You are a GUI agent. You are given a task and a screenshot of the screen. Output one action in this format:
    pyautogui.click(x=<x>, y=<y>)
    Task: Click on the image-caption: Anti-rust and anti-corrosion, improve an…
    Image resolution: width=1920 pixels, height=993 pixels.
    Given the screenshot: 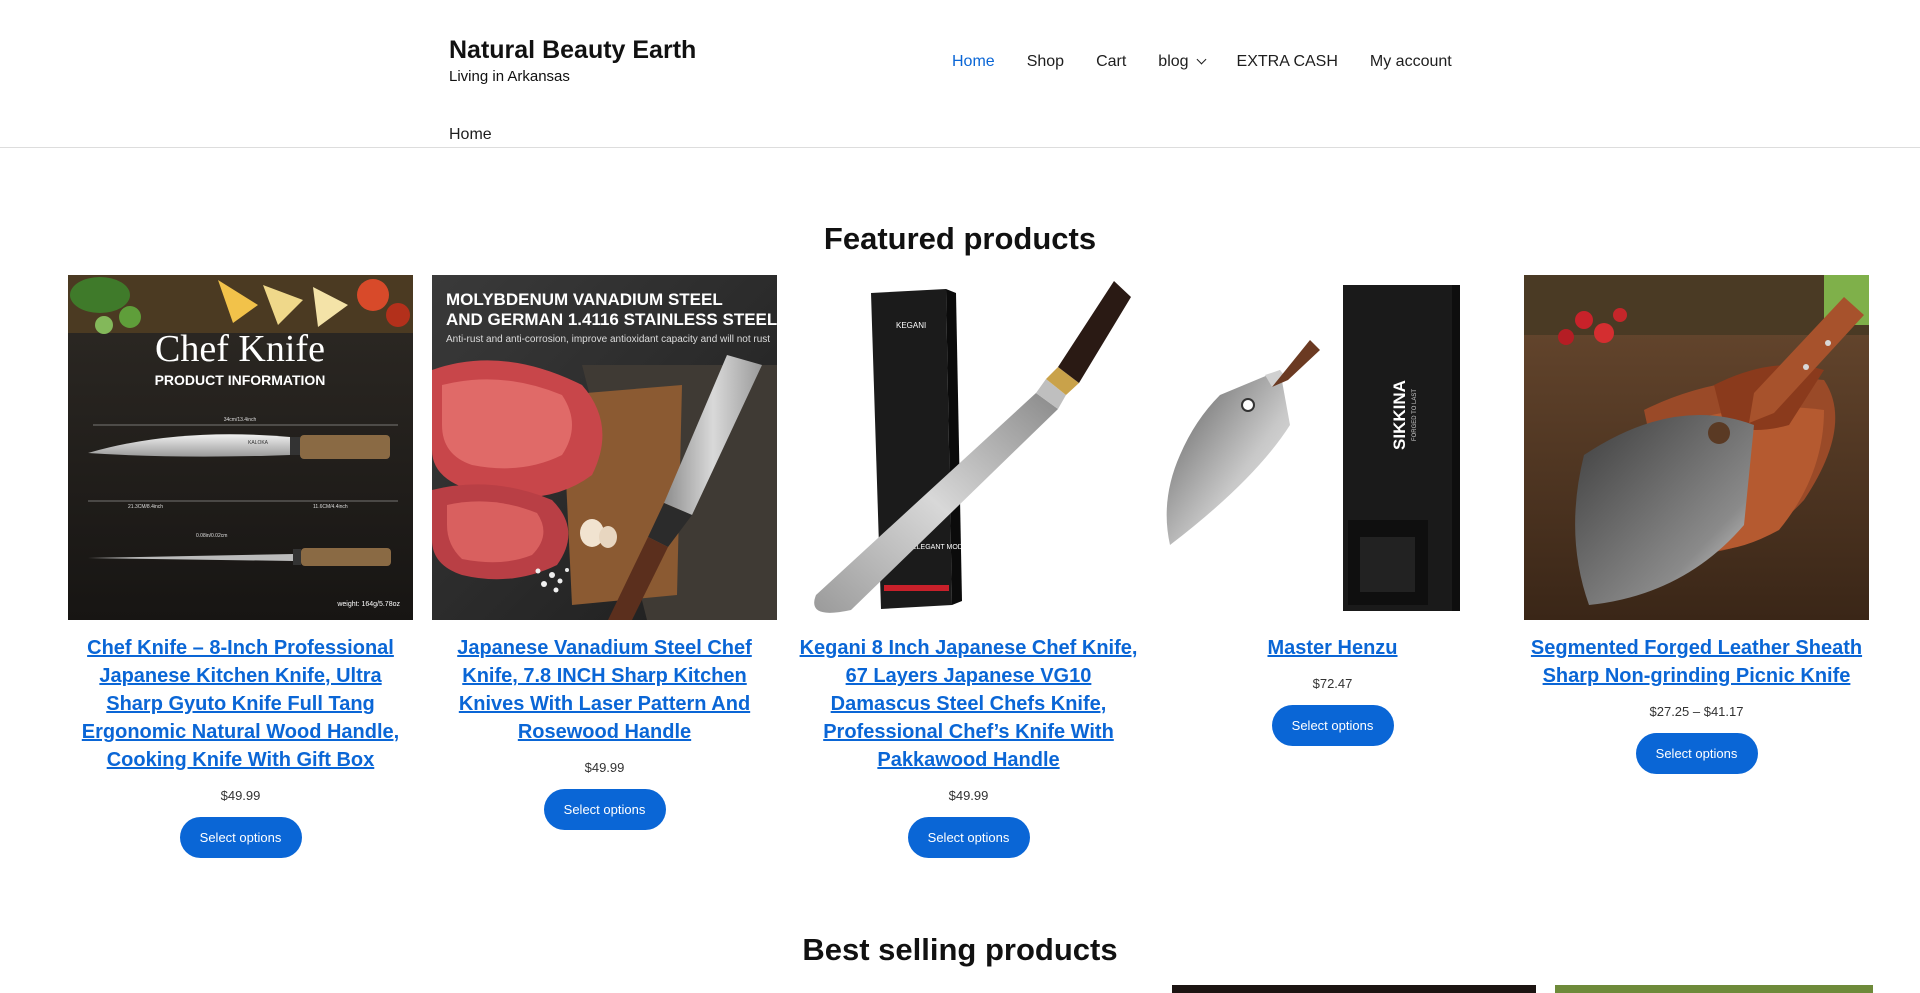 What is the action you would take?
    pyautogui.click(x=608, y=339)
    